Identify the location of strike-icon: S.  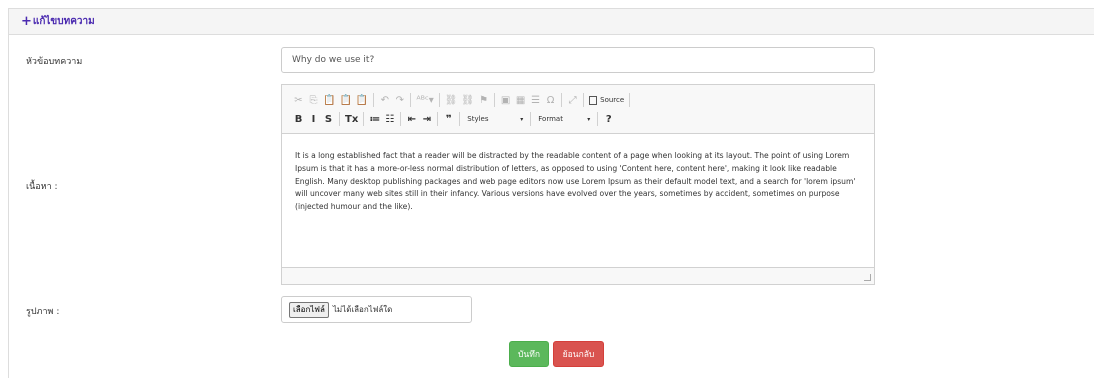
(328, 119).